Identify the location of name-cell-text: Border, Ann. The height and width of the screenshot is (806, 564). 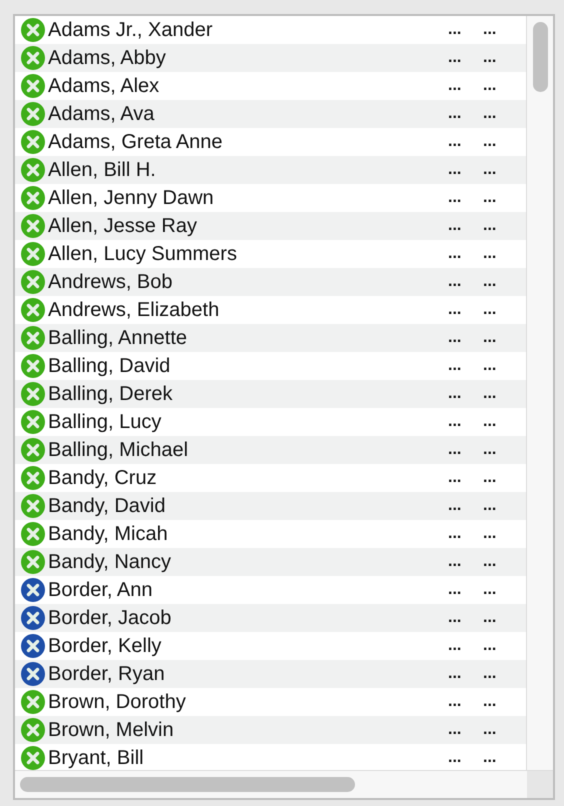
(101, 590).